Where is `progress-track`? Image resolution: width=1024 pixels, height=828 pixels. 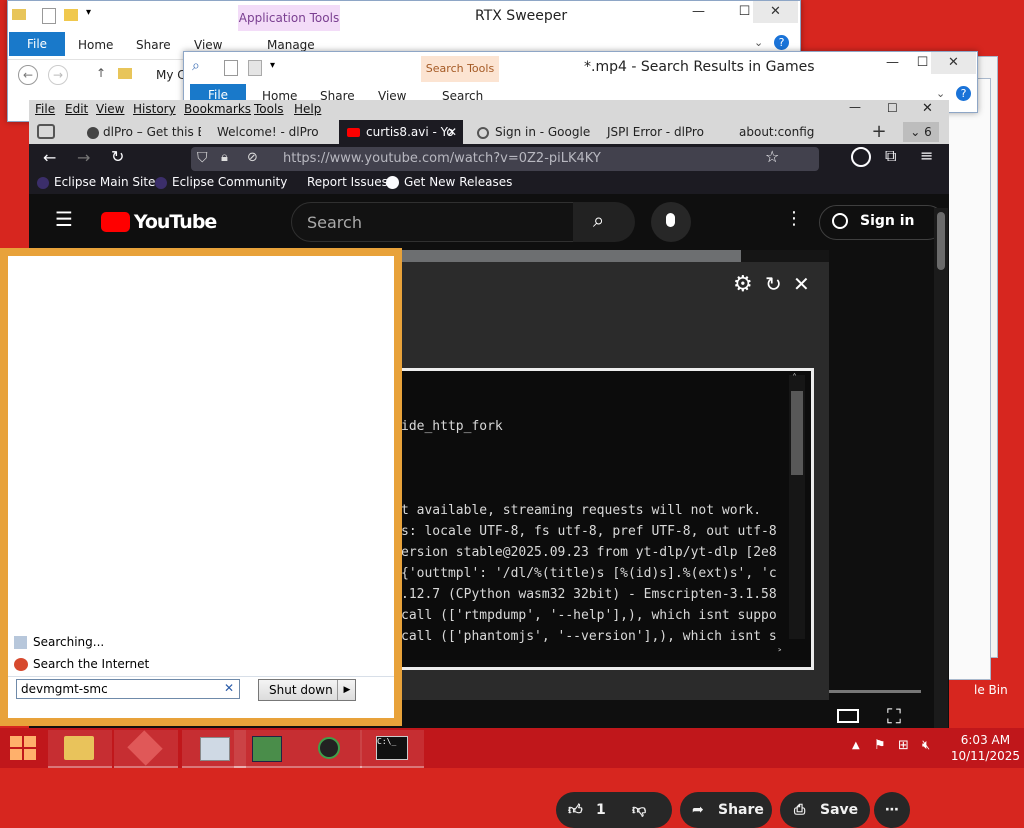 progress-track is located at coordinates (875, 691).